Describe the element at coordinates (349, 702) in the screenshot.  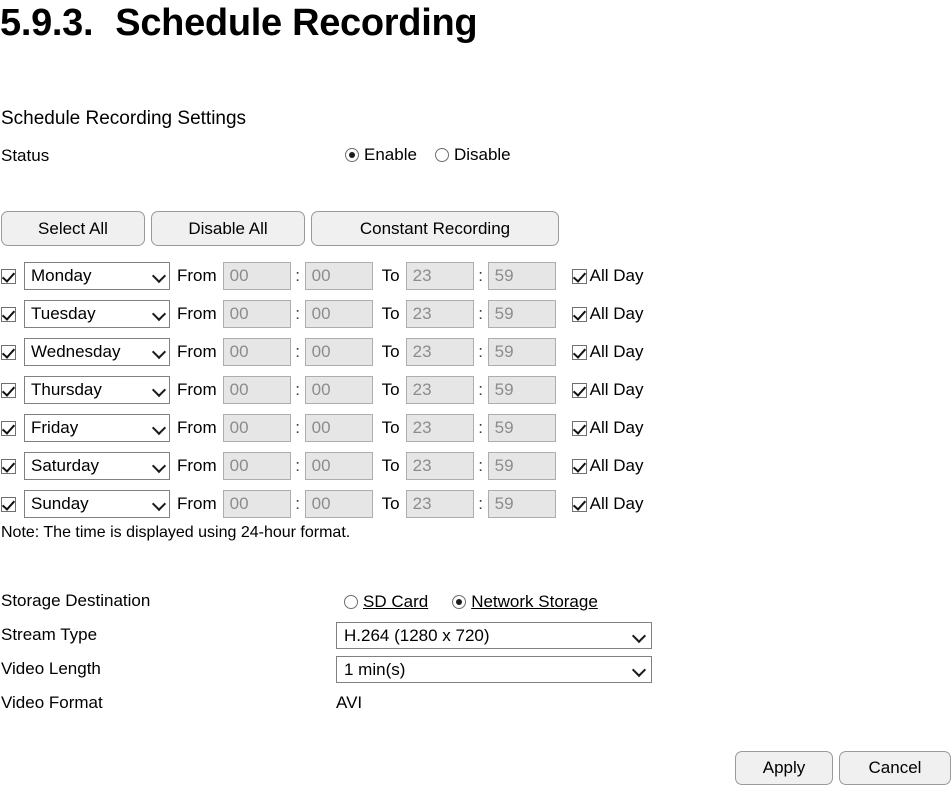
I see `video-format-value: AVI` at that location.